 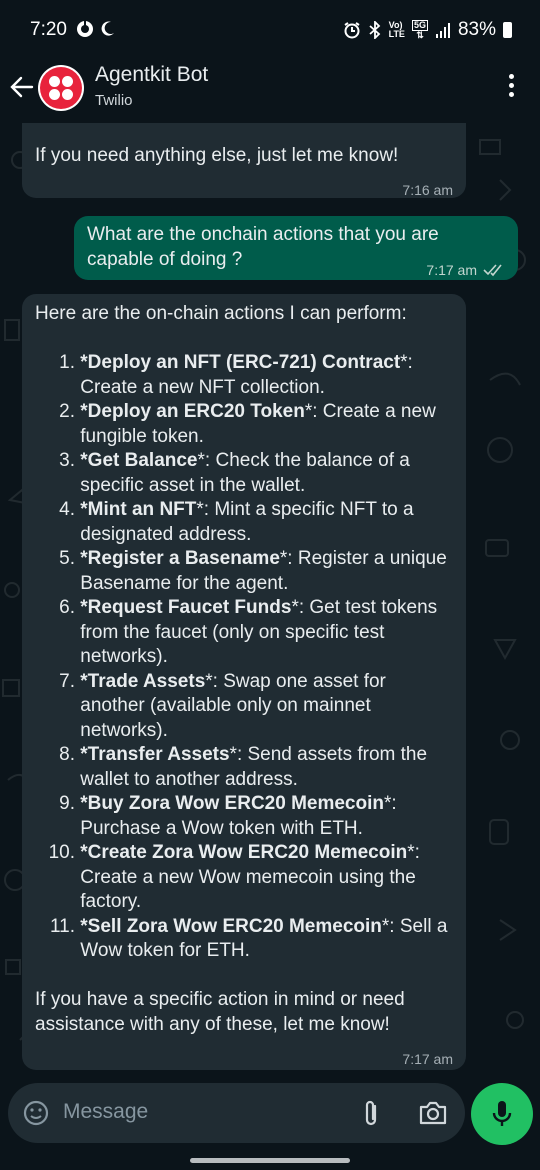 What do you see at coordinates (433, 1113) in the screenshot?
I see `camera-icon` at bounding box center [433, 1113].